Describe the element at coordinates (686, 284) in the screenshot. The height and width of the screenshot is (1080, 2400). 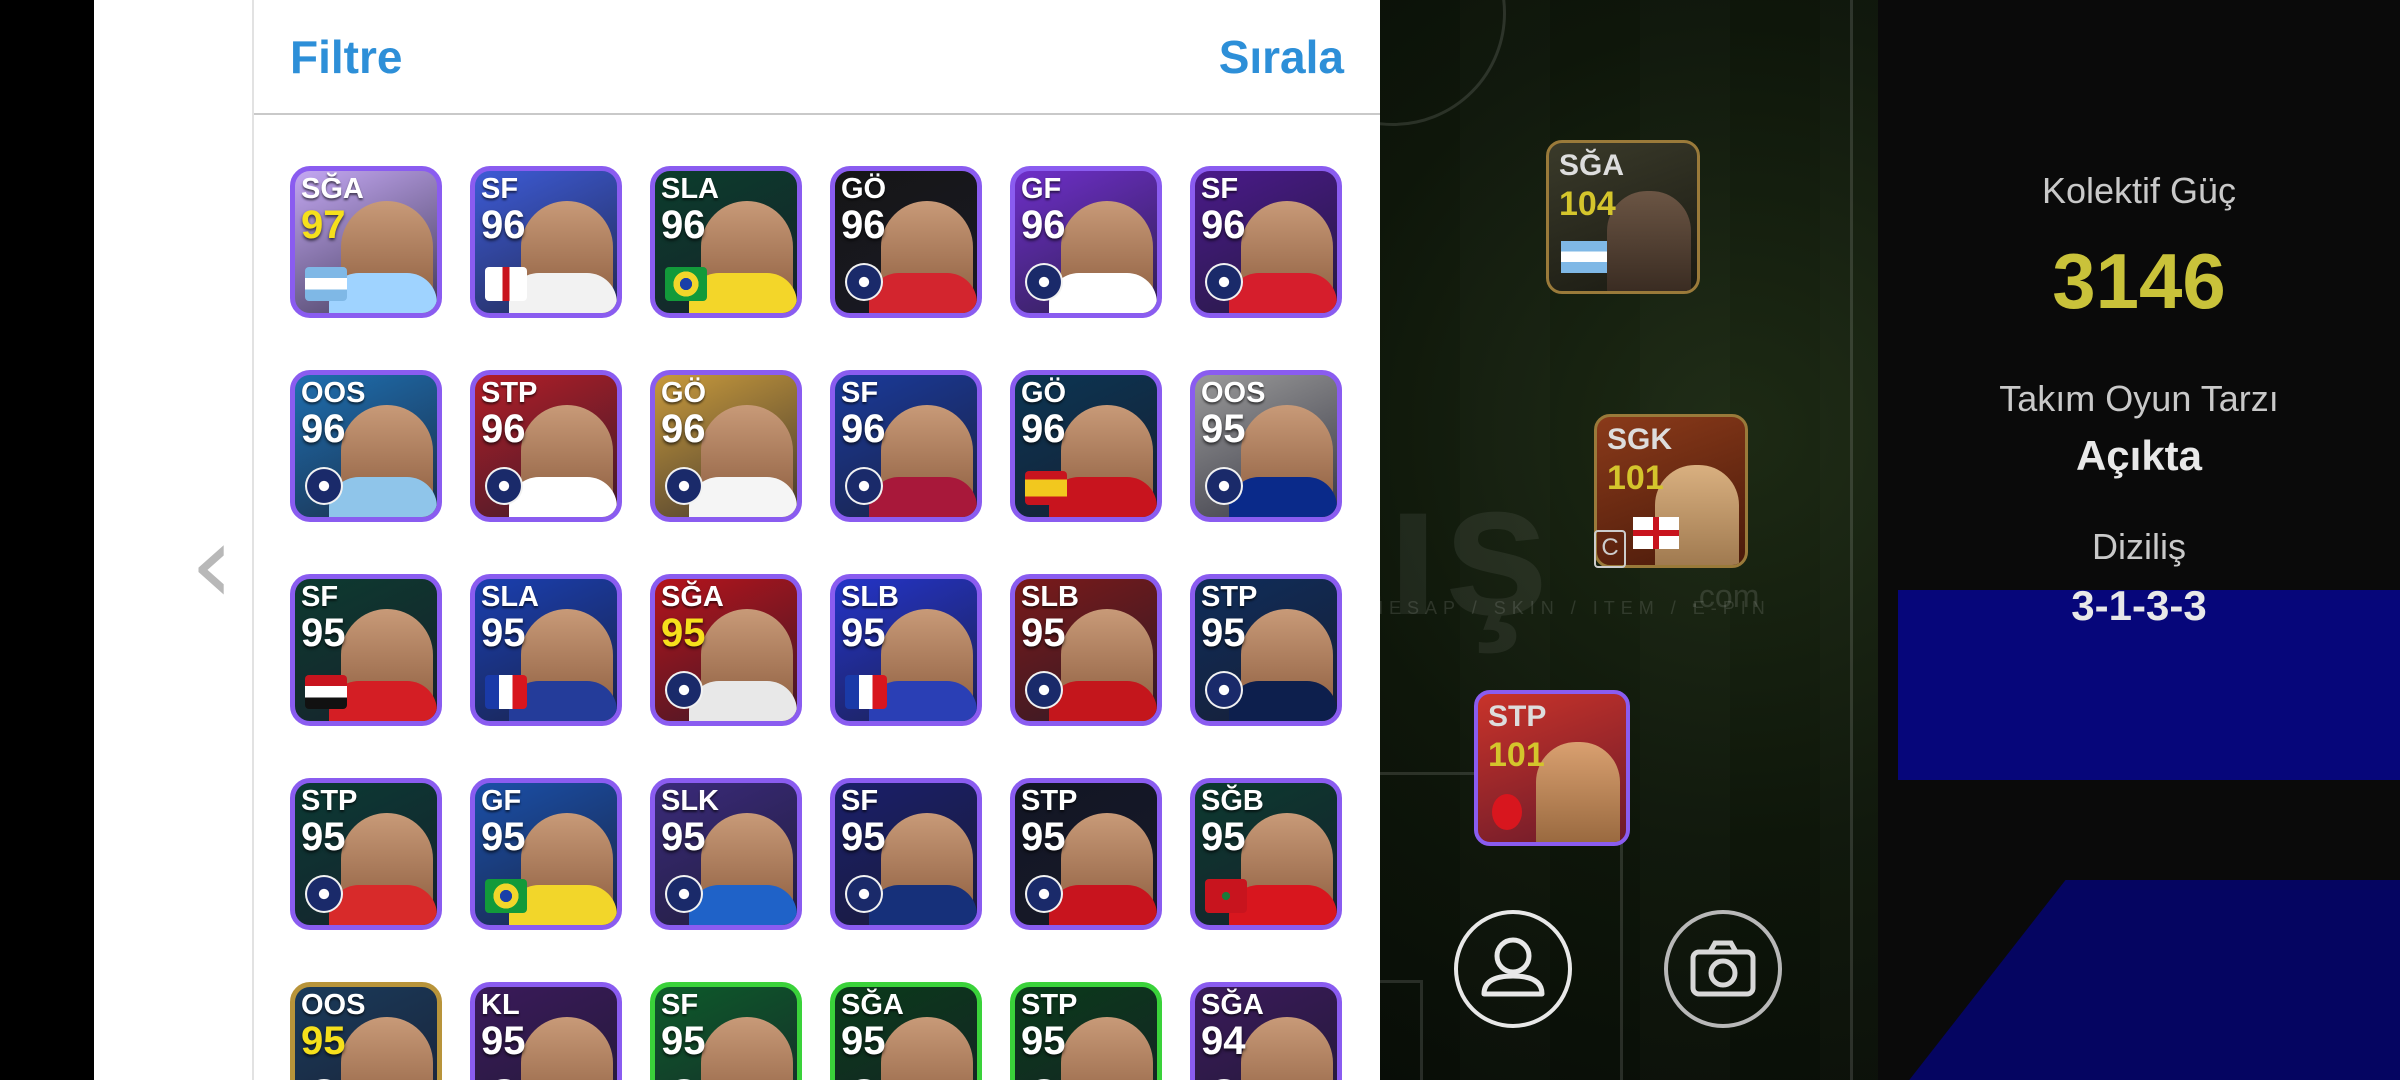
I see `flag-brazil-icon` at that location.